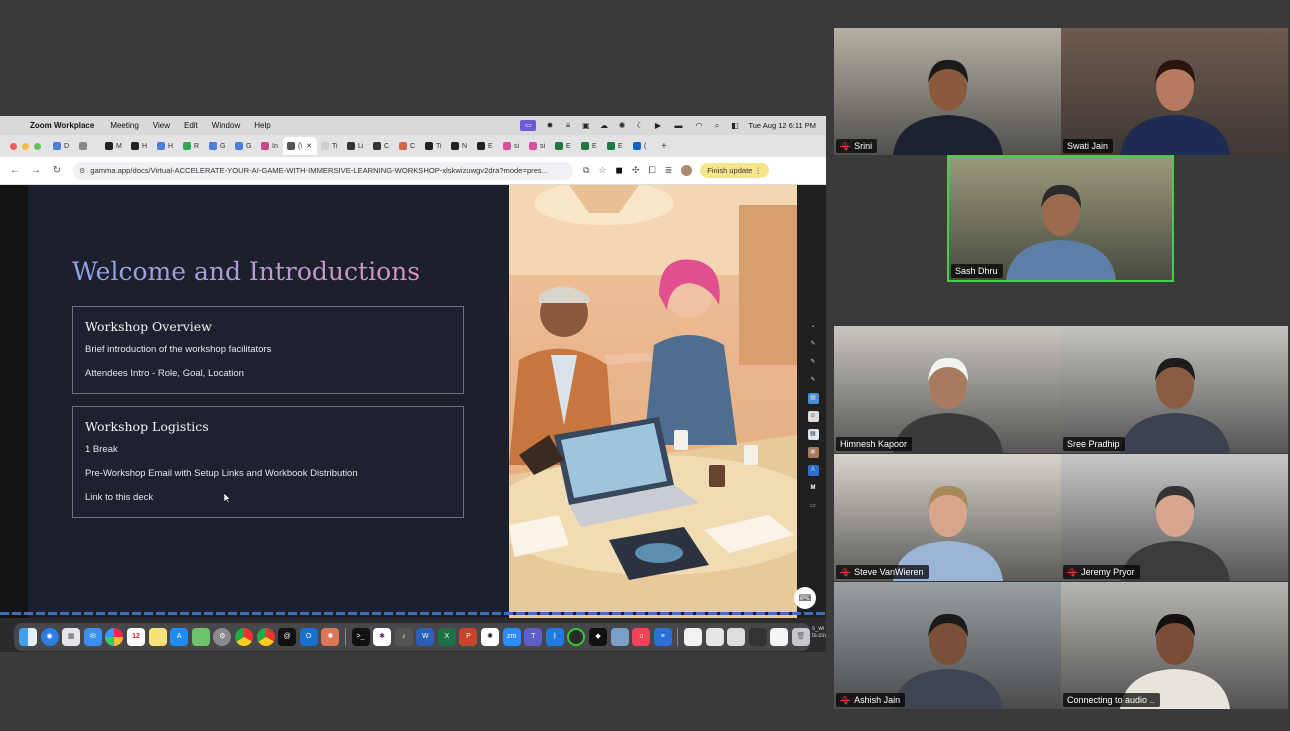 The image size is (1290, 731). What do you see at coordinates (37, 146) in the screenshot?
I see `window-zoom-button` at bounding box center [37, 146].